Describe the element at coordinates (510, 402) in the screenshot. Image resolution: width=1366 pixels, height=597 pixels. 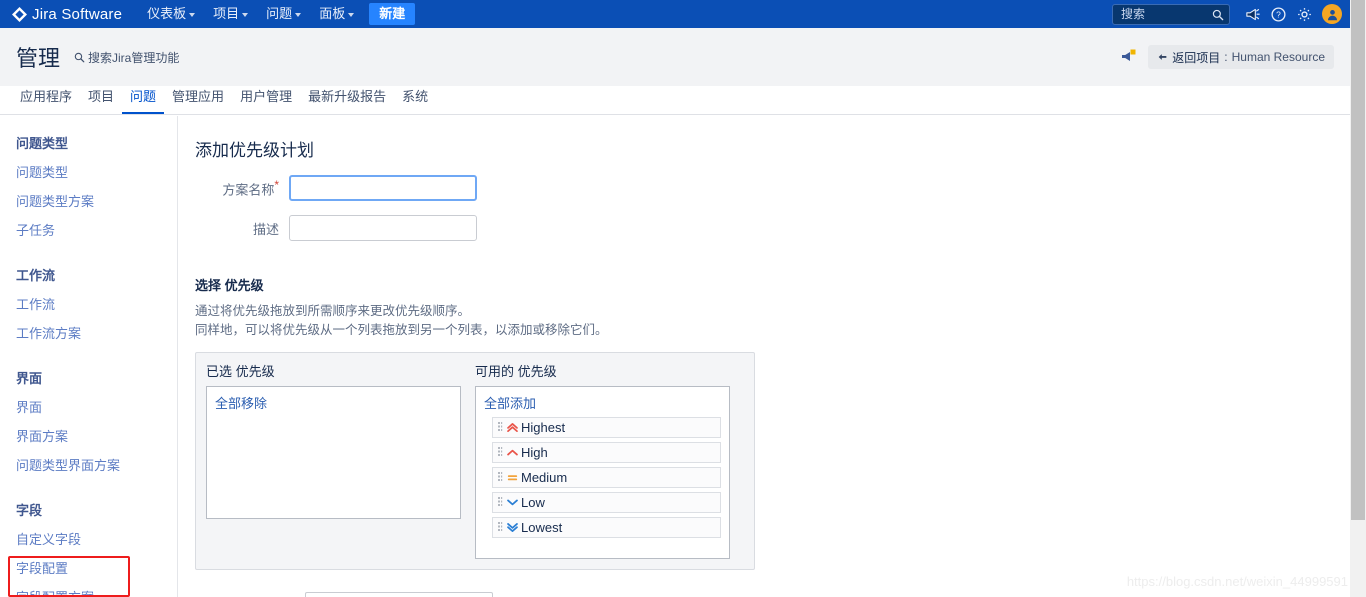
I see `add-all-link: 全部添加` at that location.